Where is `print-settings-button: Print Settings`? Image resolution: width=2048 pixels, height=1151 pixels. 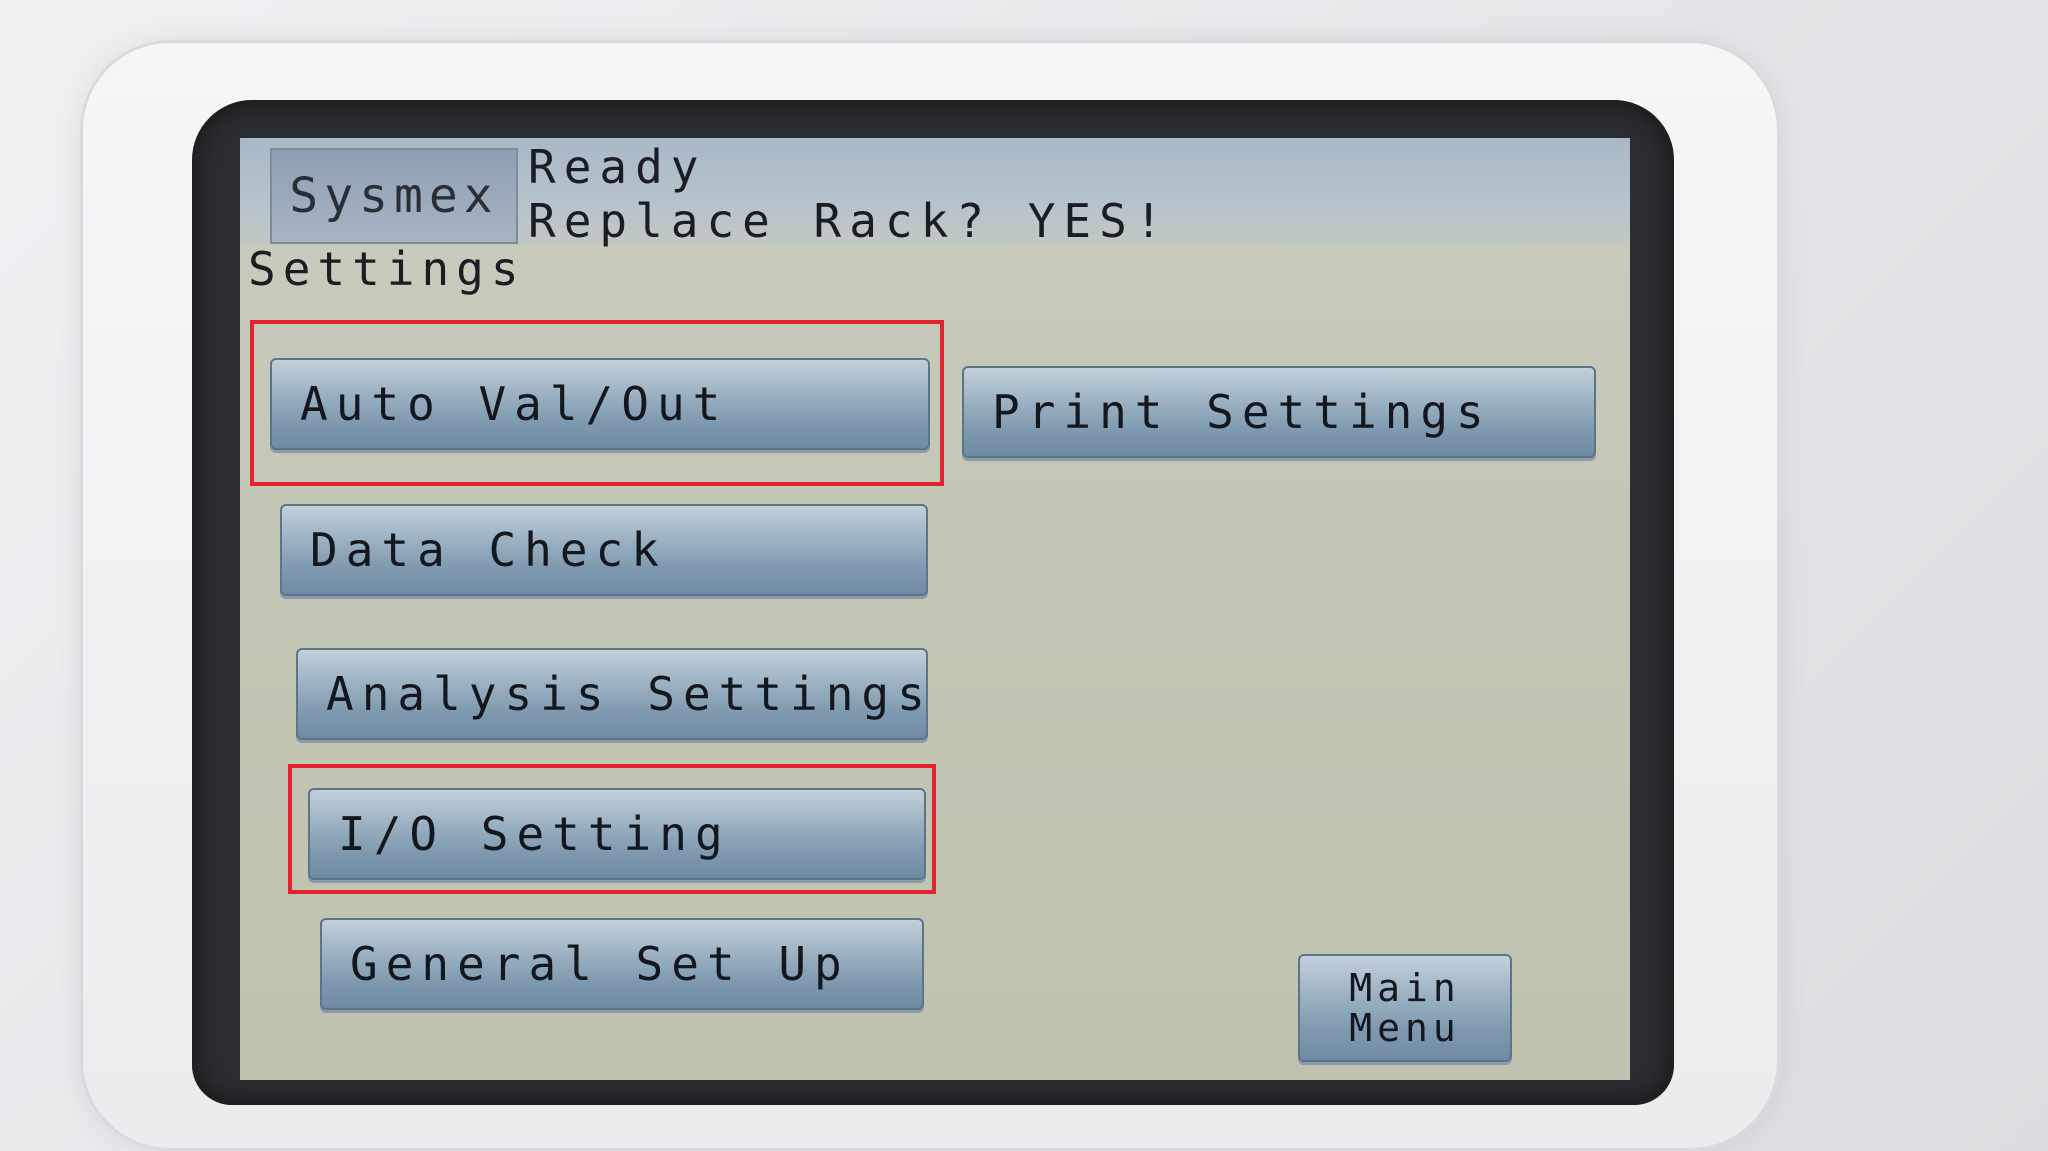 print-settings-button: Print Settings is located at coordinates (1279, 412).